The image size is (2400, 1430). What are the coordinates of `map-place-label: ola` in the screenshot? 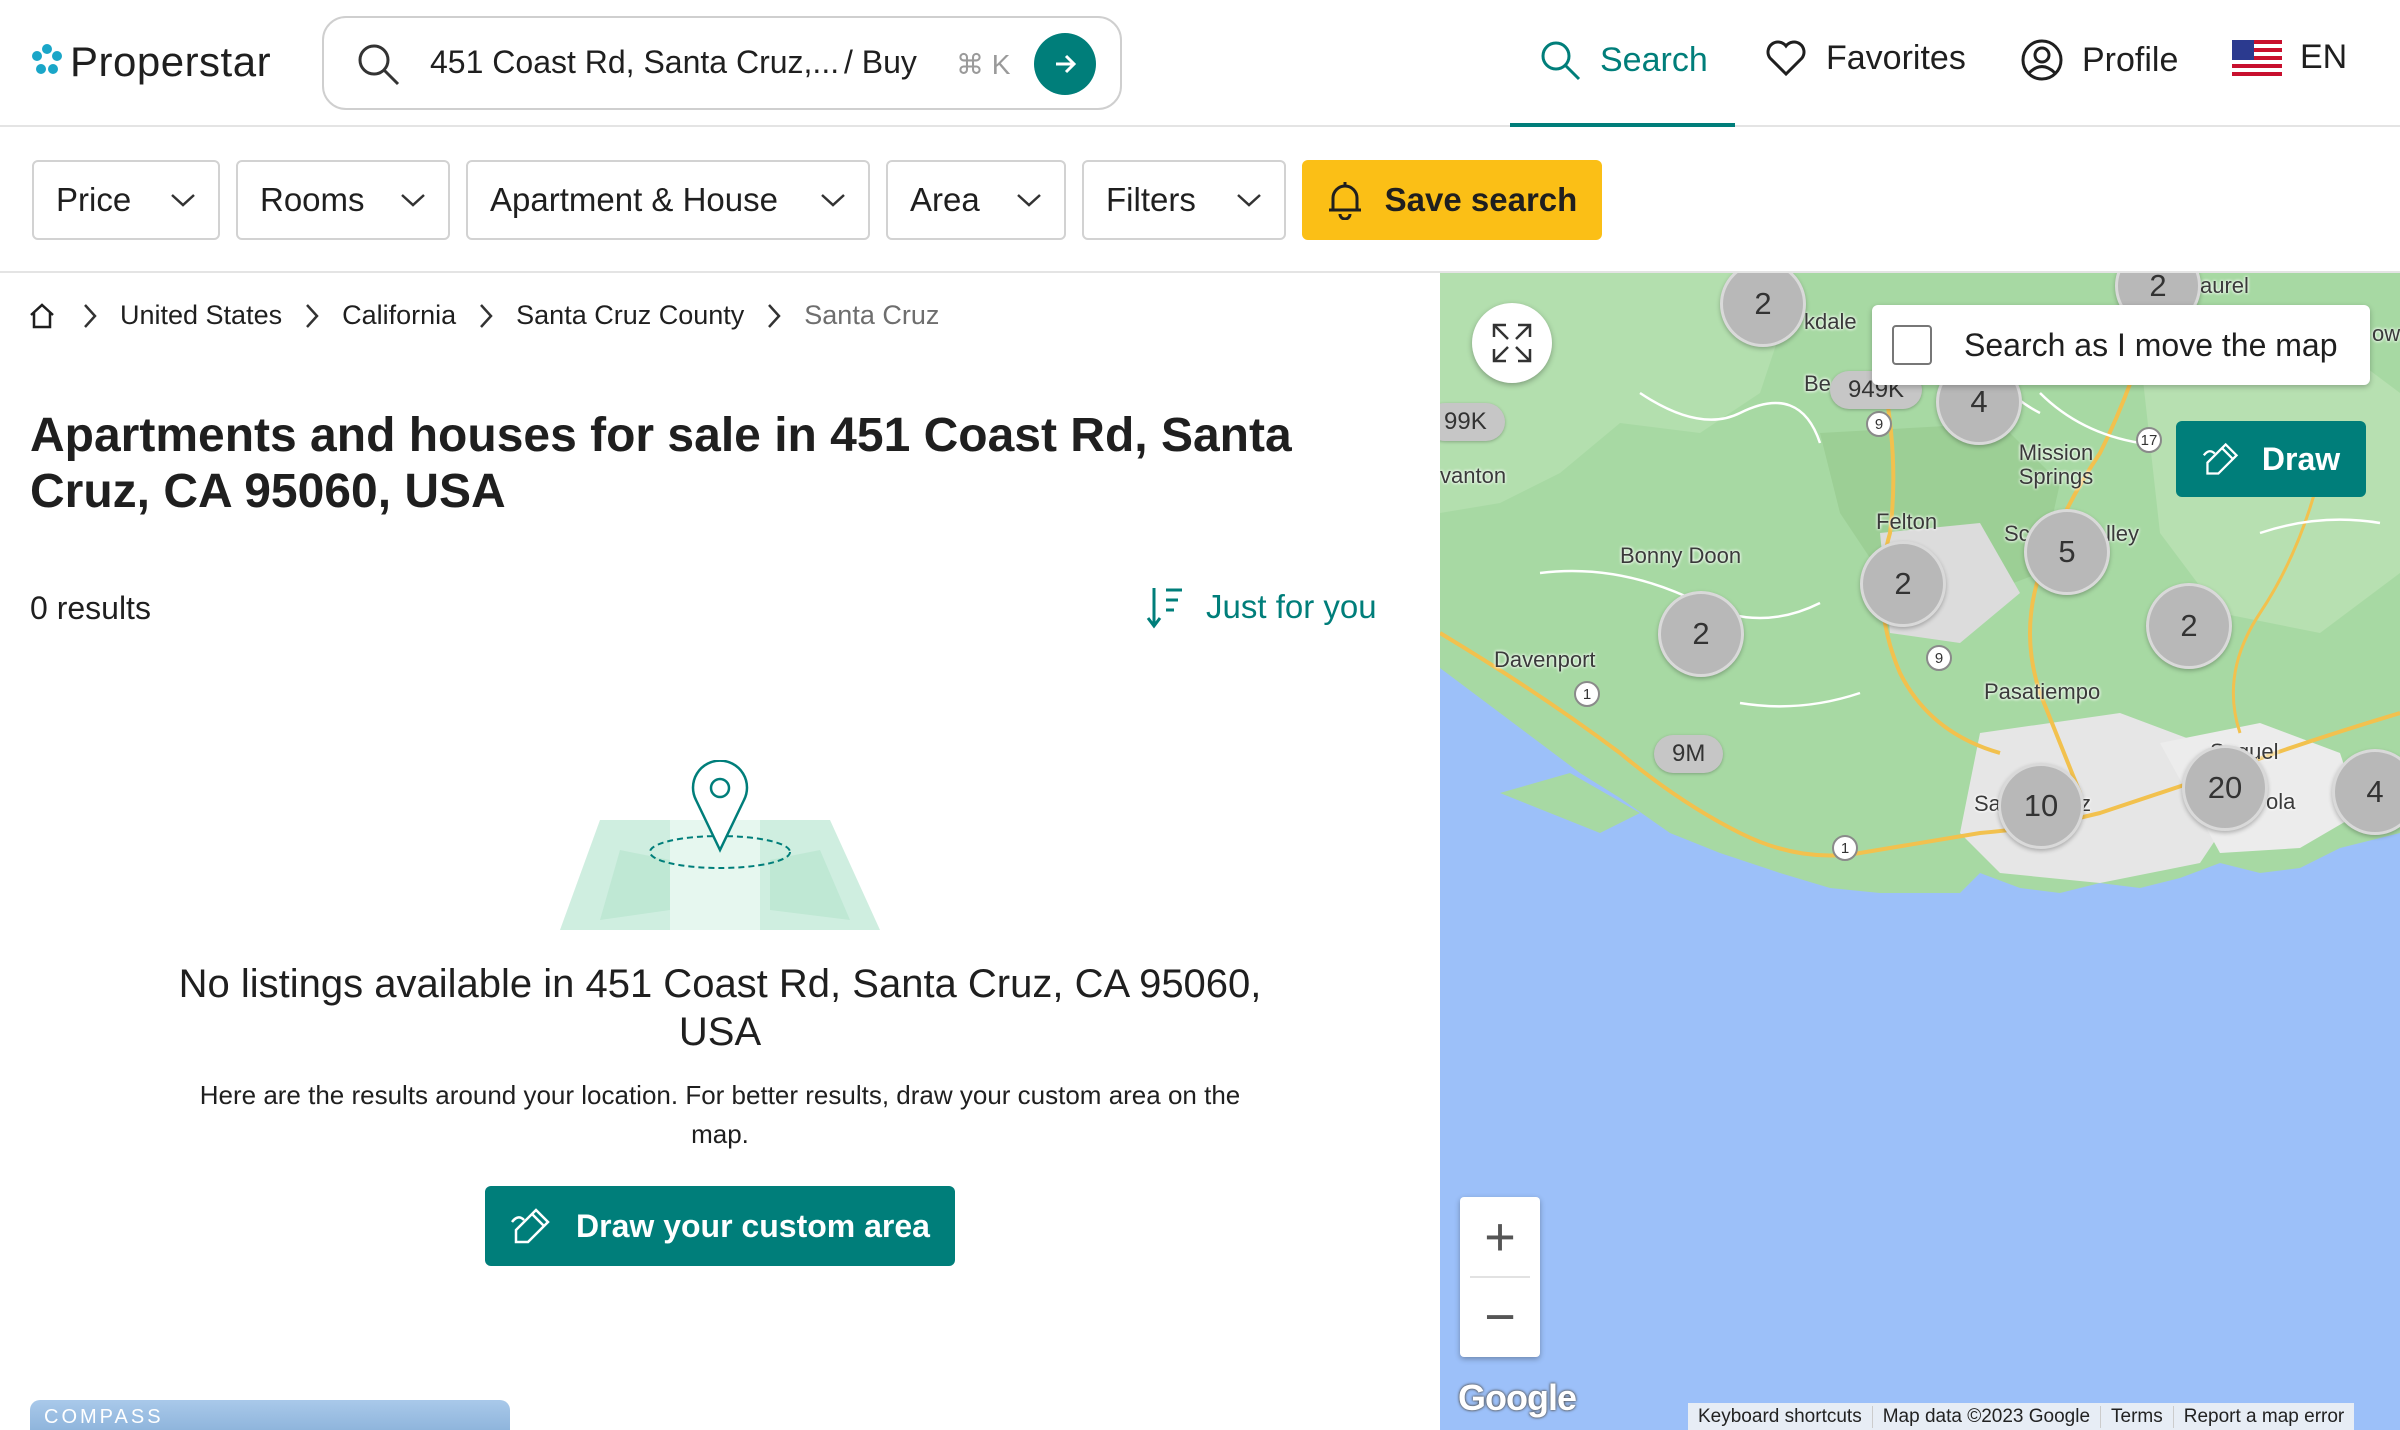 It's located at (2281, 801).